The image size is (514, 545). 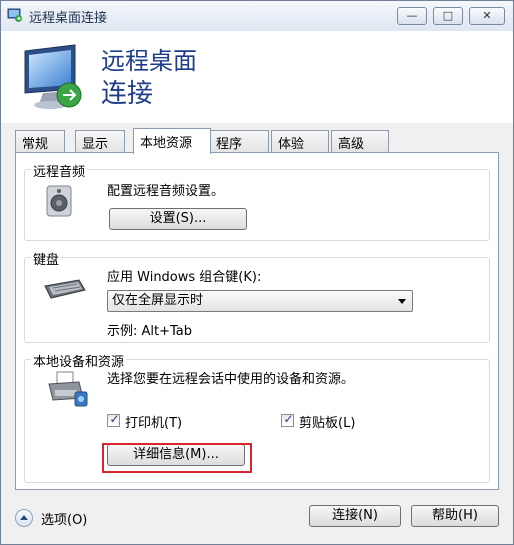 What do you see at coordinates (59, 201) in the screenshot?
I see `speaker-icon` at bounding box center [59, 201].